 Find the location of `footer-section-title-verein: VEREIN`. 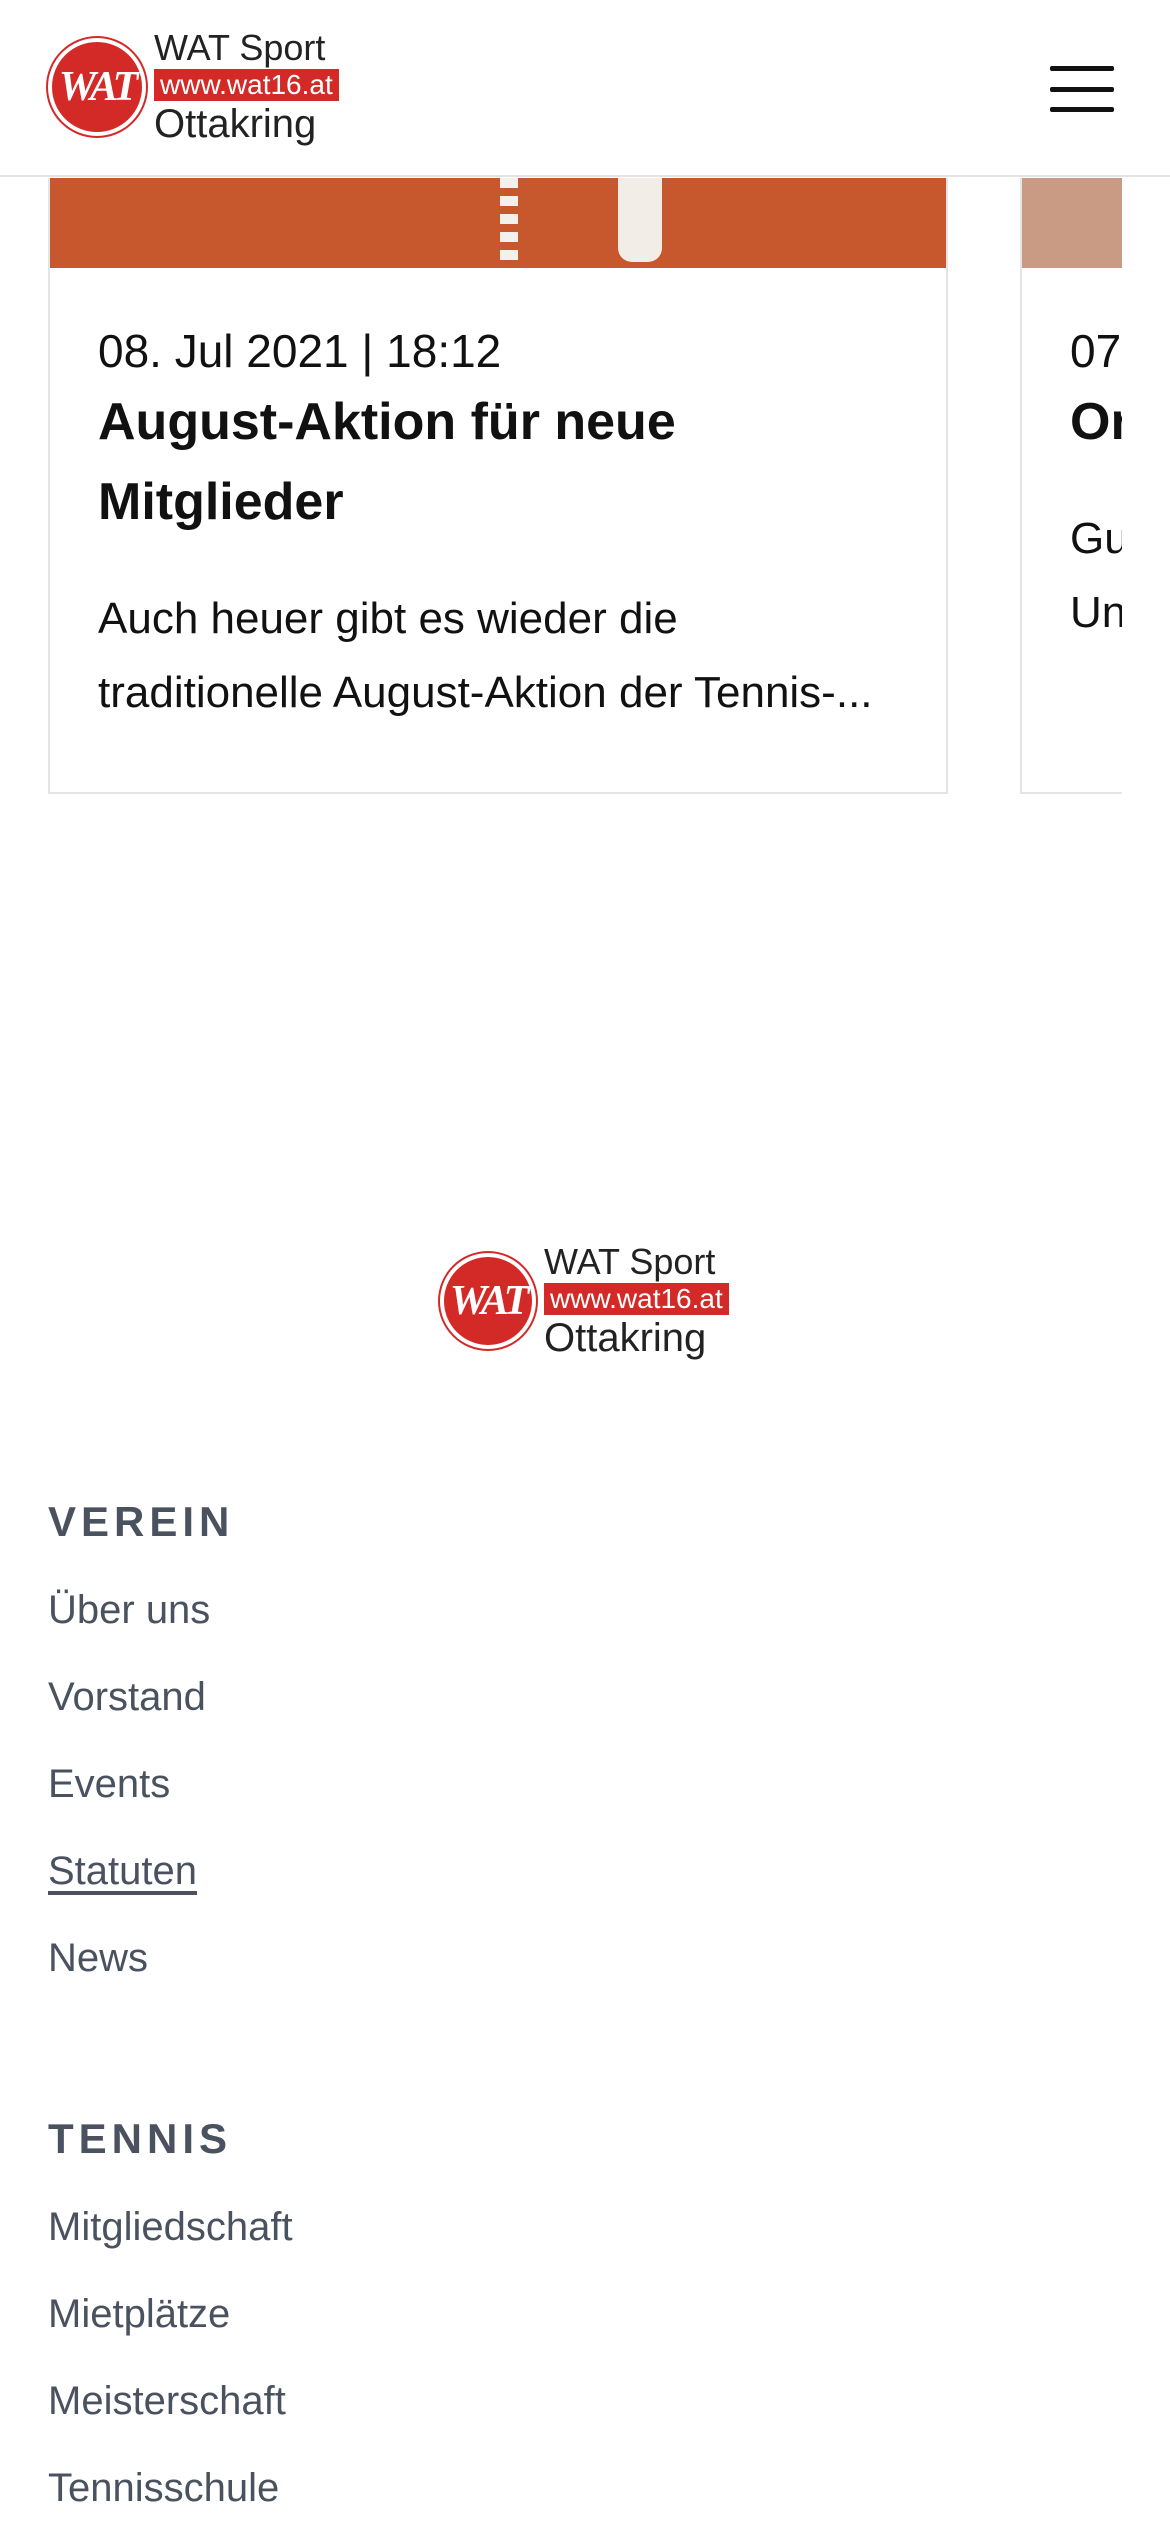

footer-section-title-verein: VEREIN is located at coordinates (141, 1521).